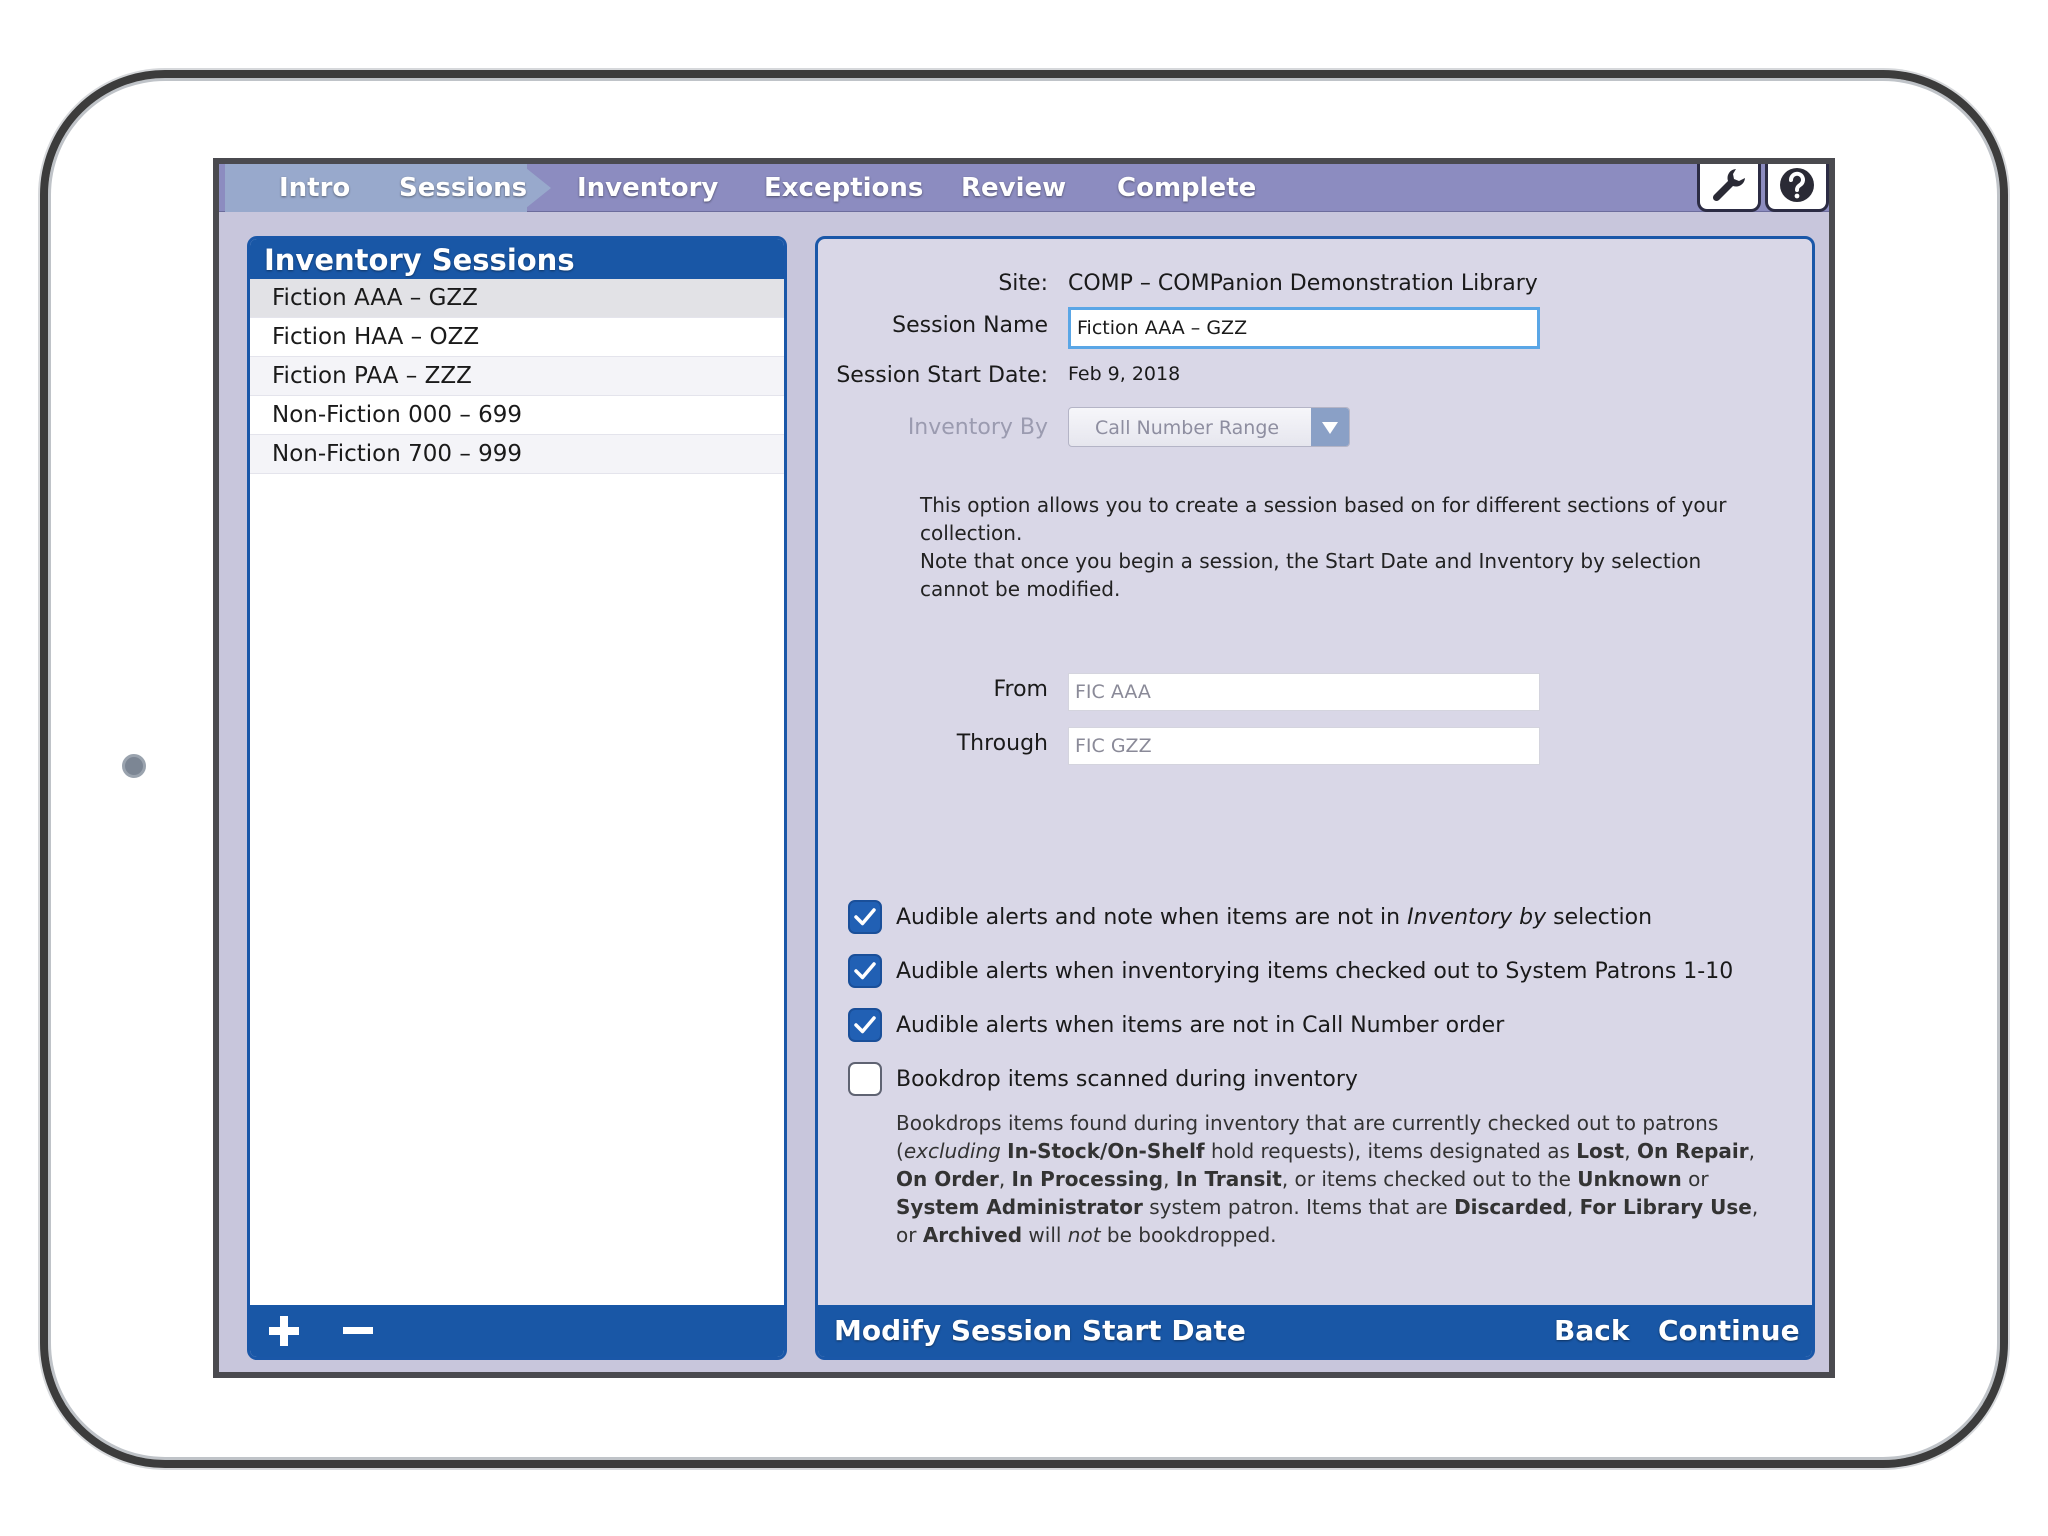 This screenshot has width=2048, height=1536. Describe the element at coordinates (1315, 1331) in the screenshot. I see `session-details-footer: Modify Session Start Date Back Continue` at that location.